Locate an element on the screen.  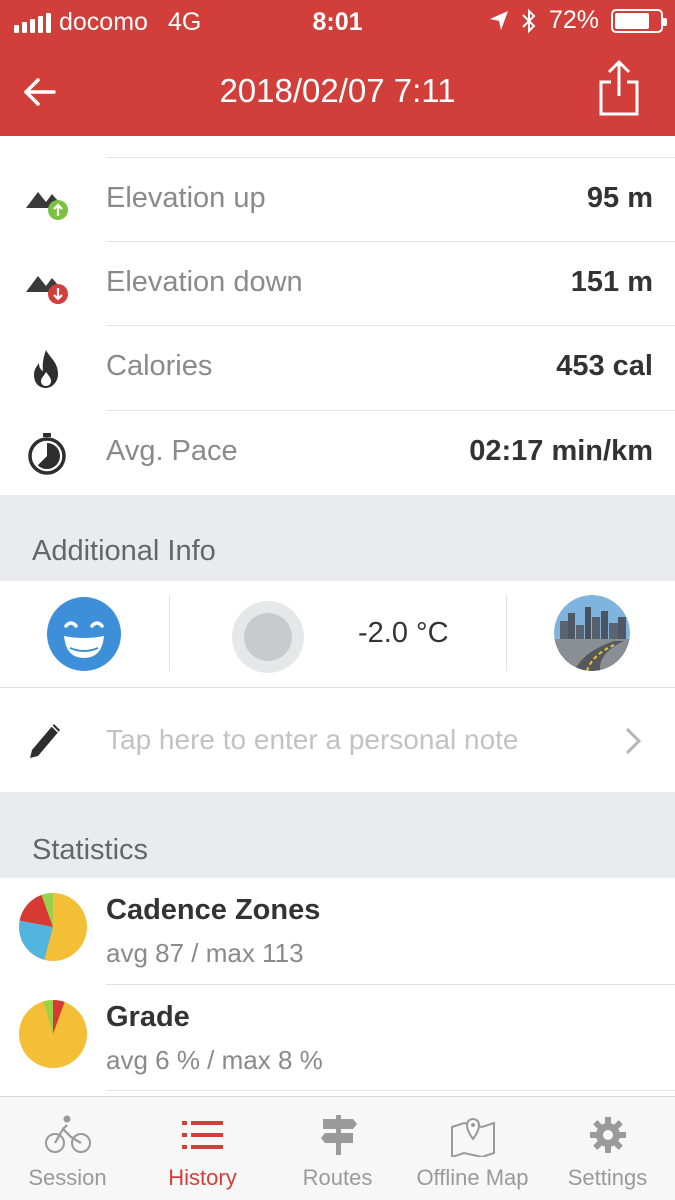
flame-icon is located at coordinates (46, 369).